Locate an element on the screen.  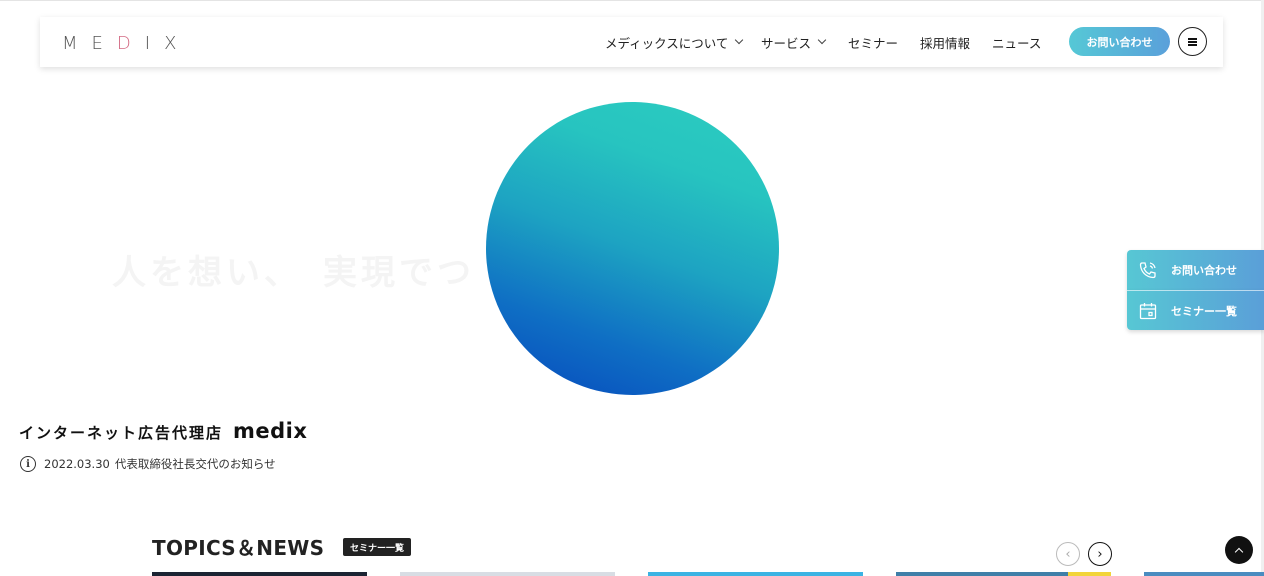
nav-item-about: メディックスについて is located at coordinates (674, 42).